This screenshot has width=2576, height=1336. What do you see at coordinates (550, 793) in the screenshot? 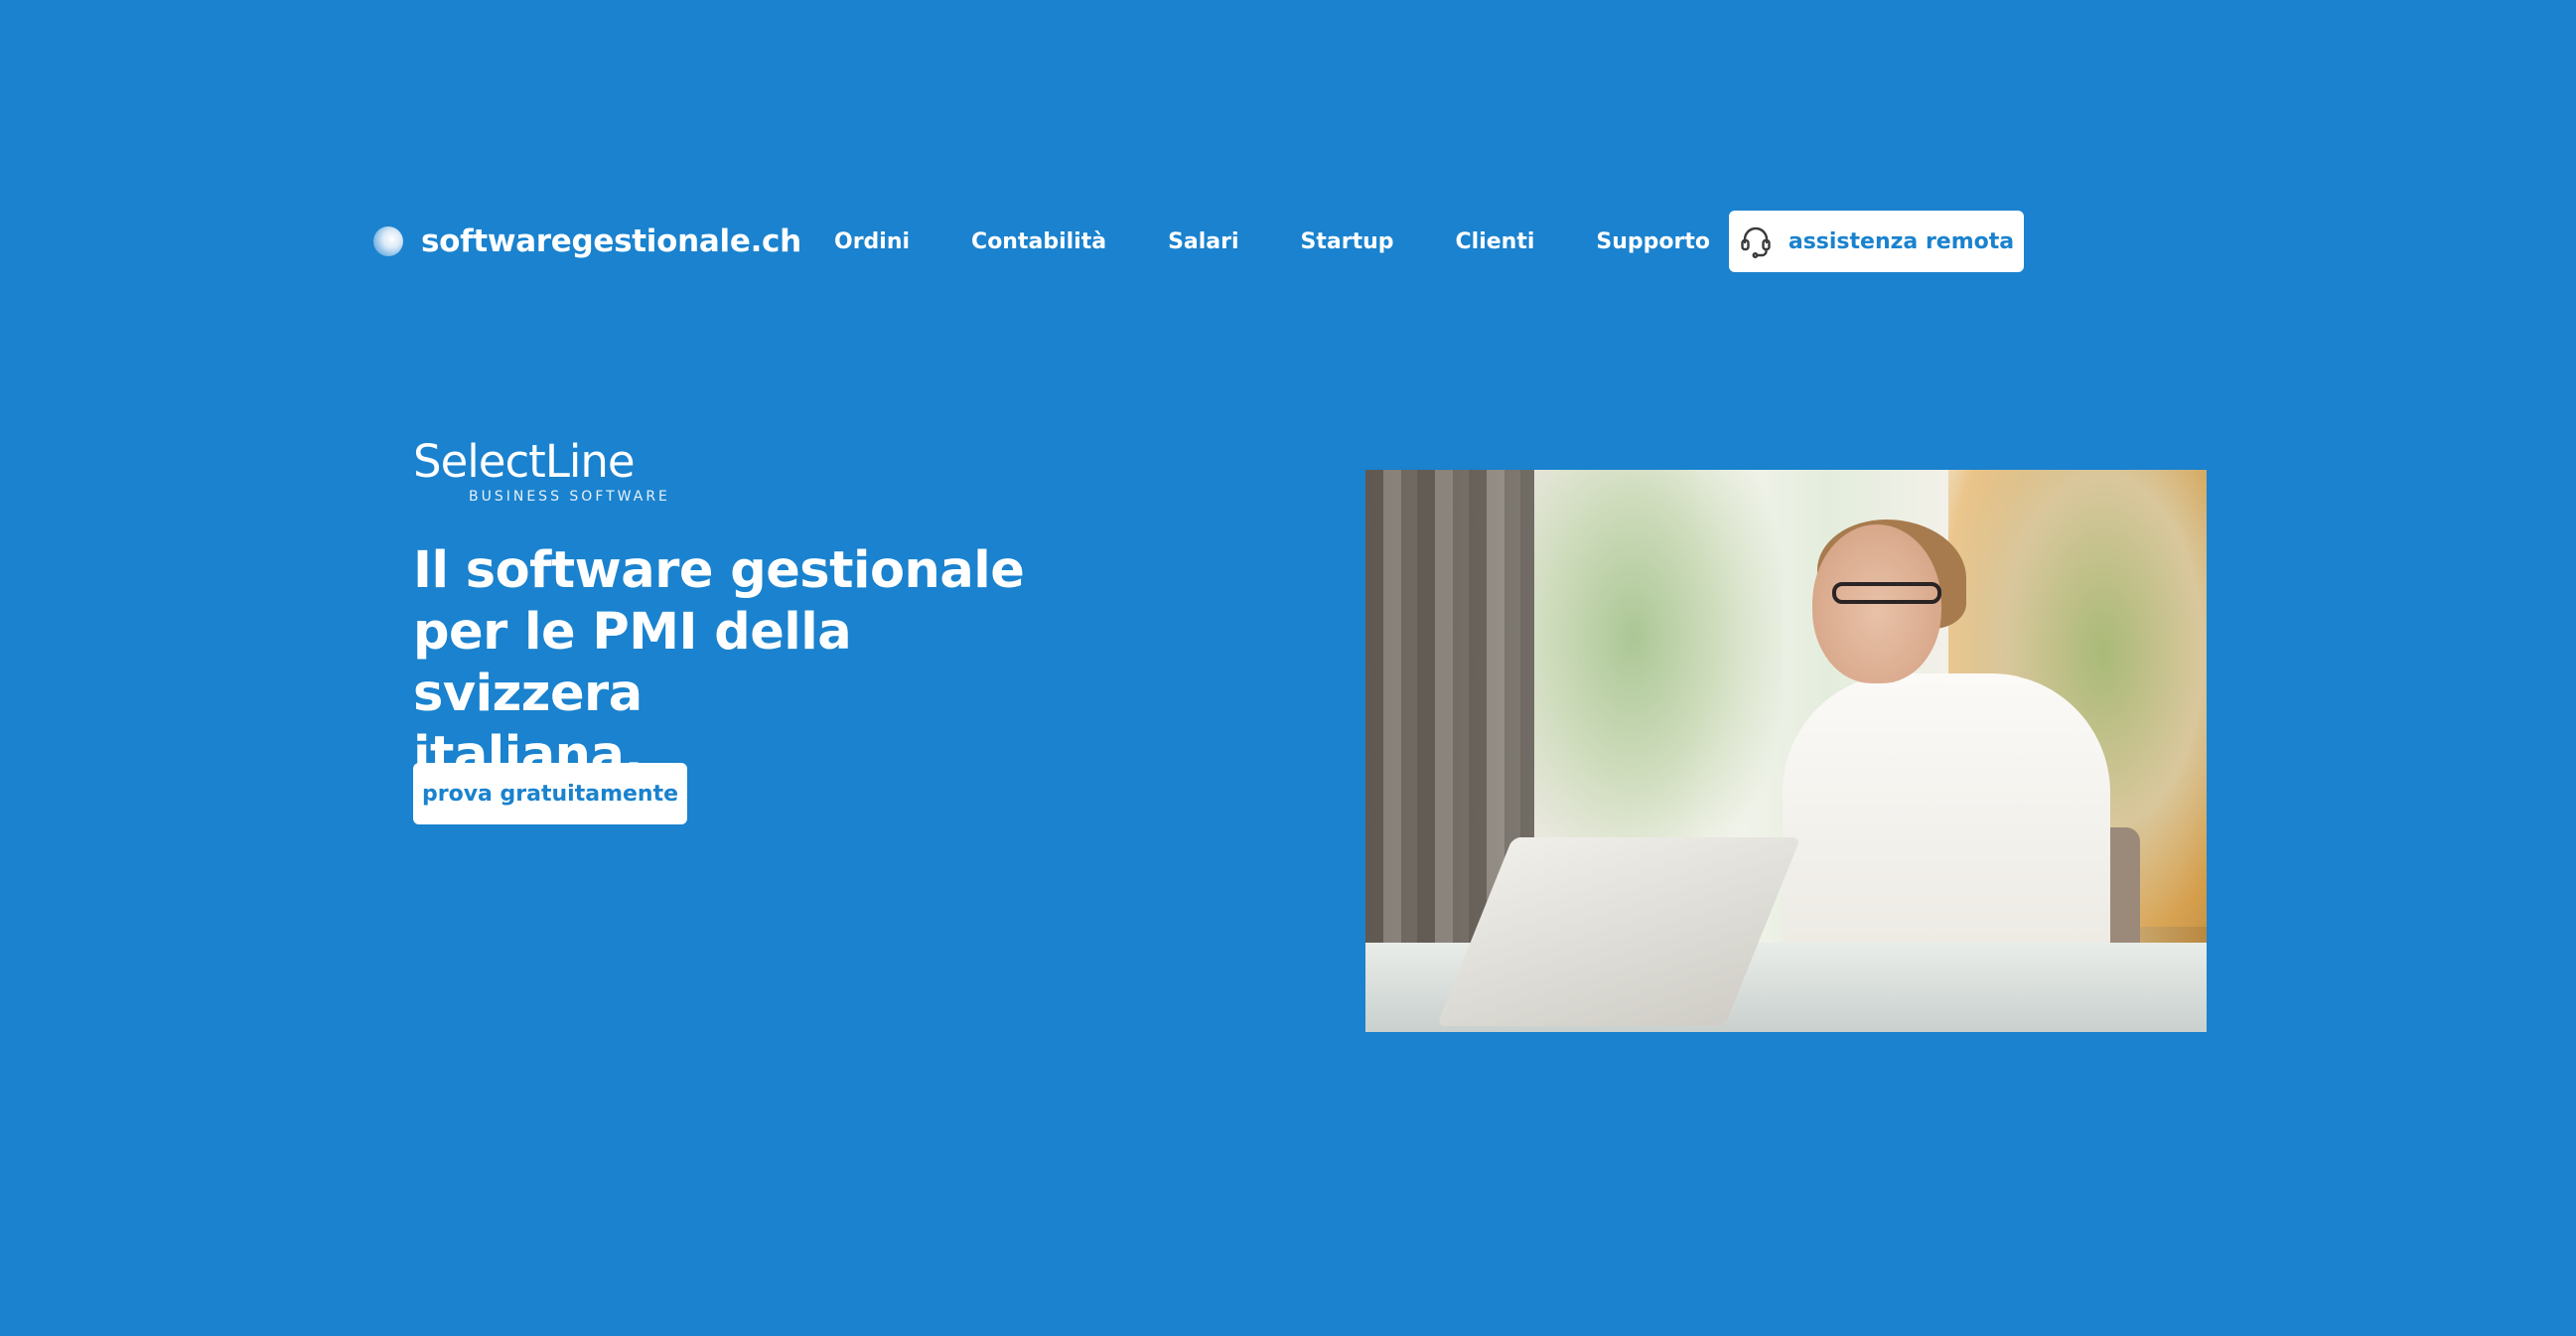
I see `free-trial-button: prova gratuitamente` at bounding box center [550, 793].